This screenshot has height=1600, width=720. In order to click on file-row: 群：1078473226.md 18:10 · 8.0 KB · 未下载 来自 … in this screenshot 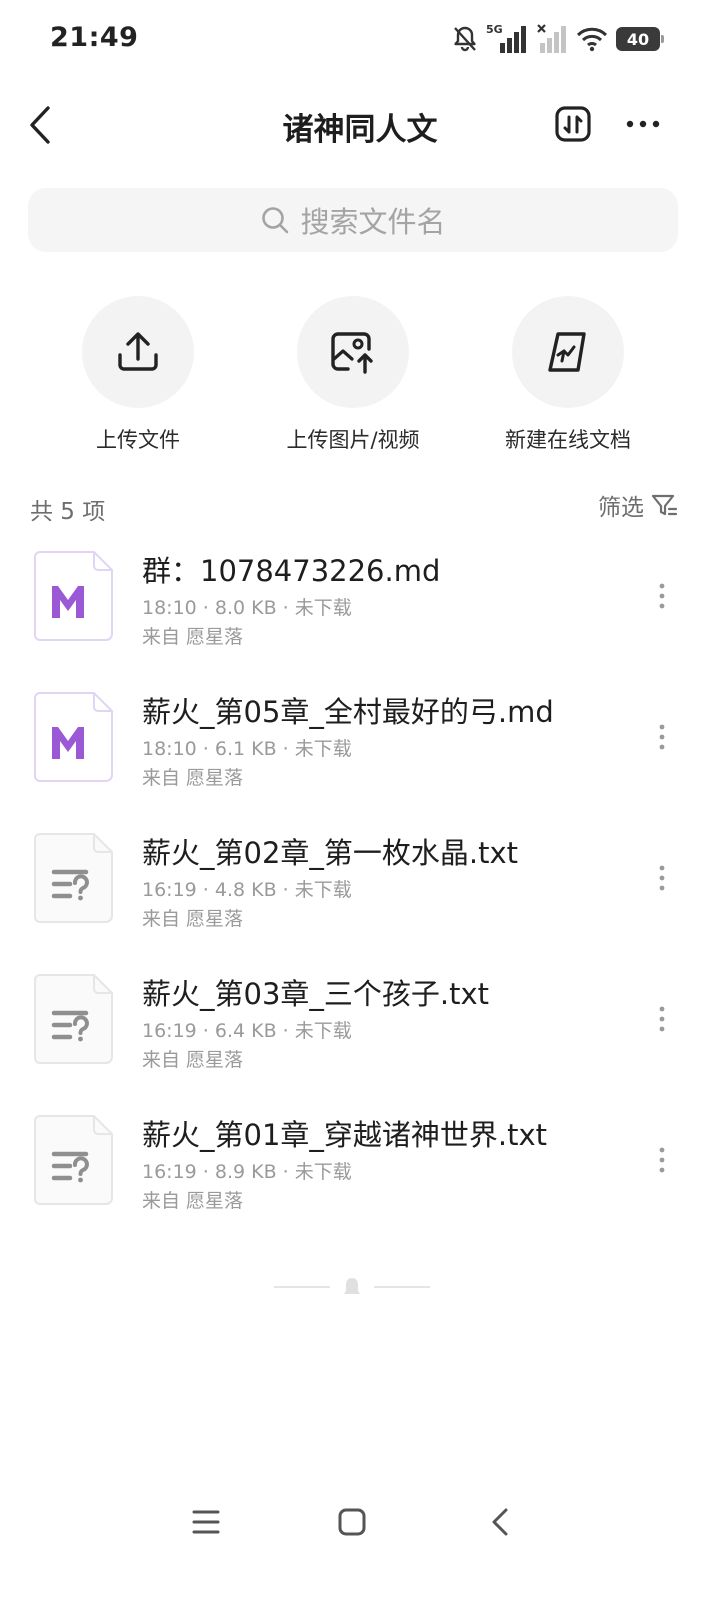, I will do `click(360, 610)`.